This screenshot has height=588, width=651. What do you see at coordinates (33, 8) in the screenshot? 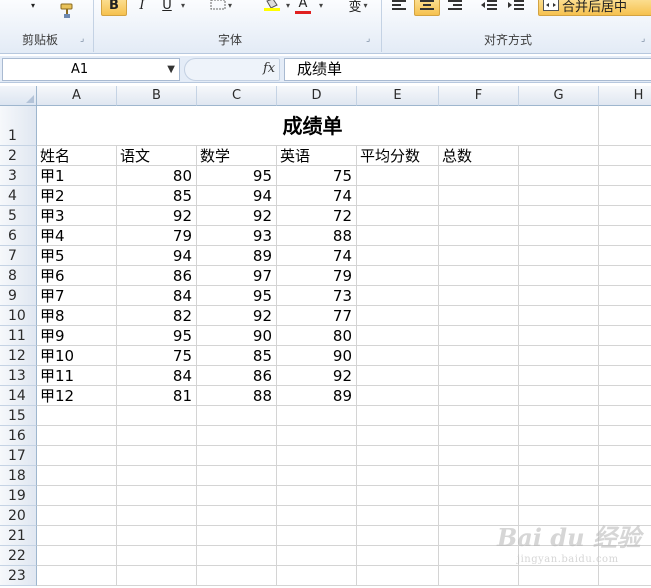
I see `paste-dropdown: ▾` at bounding box center [33, 8].